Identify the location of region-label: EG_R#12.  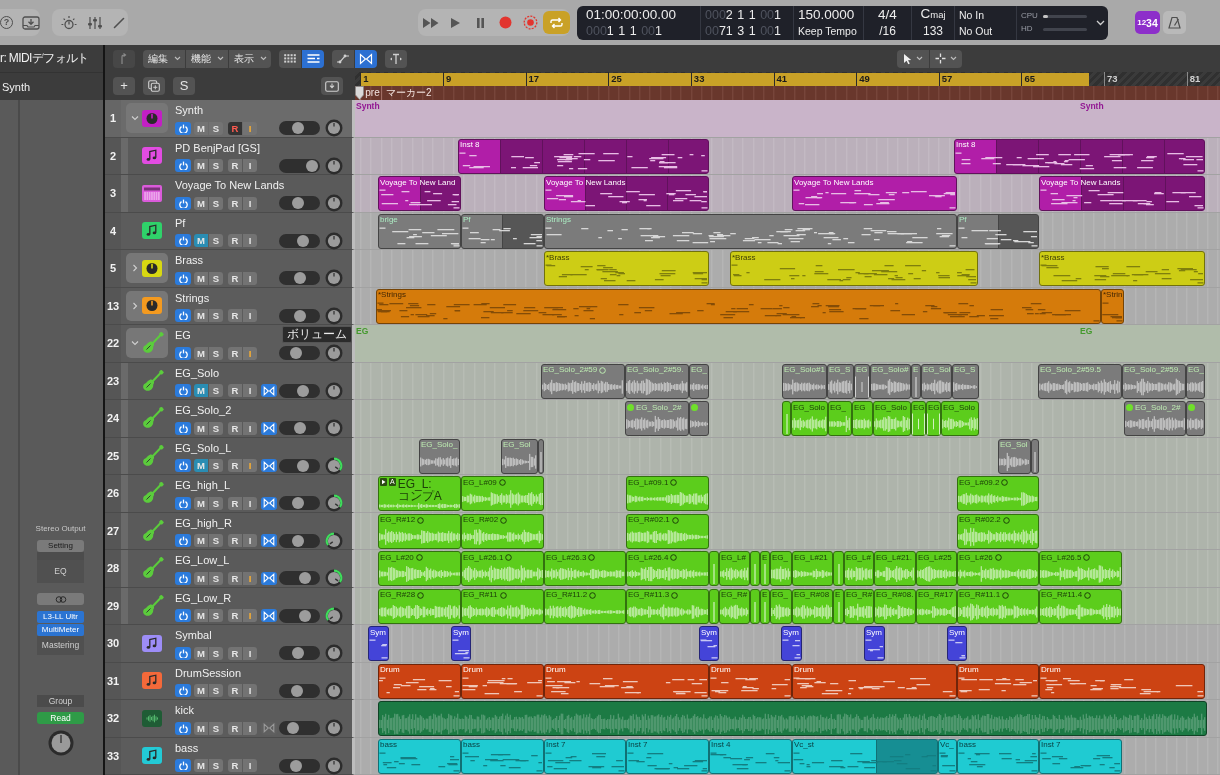
(398, 520).